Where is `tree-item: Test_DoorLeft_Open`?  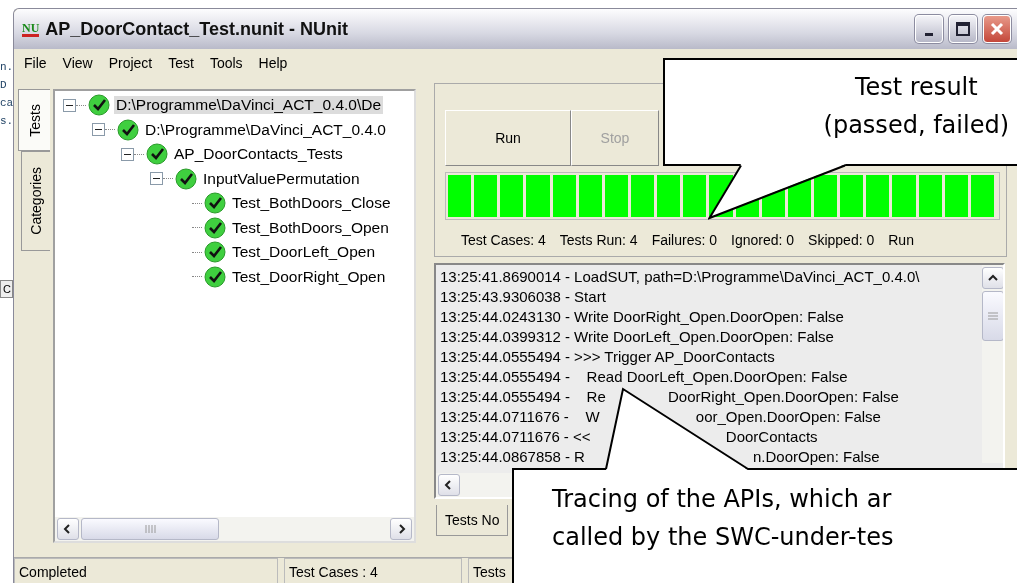 tree-item: Test_DoorLeft_Open is located at coordinates (304, 252).